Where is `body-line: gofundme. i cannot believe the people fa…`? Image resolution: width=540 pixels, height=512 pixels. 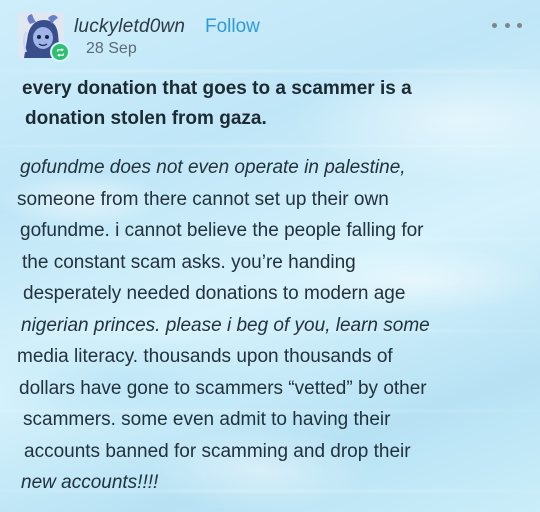 body-line: gofundme. i cannot believe the people fa… is located at coordinates (222, 230).